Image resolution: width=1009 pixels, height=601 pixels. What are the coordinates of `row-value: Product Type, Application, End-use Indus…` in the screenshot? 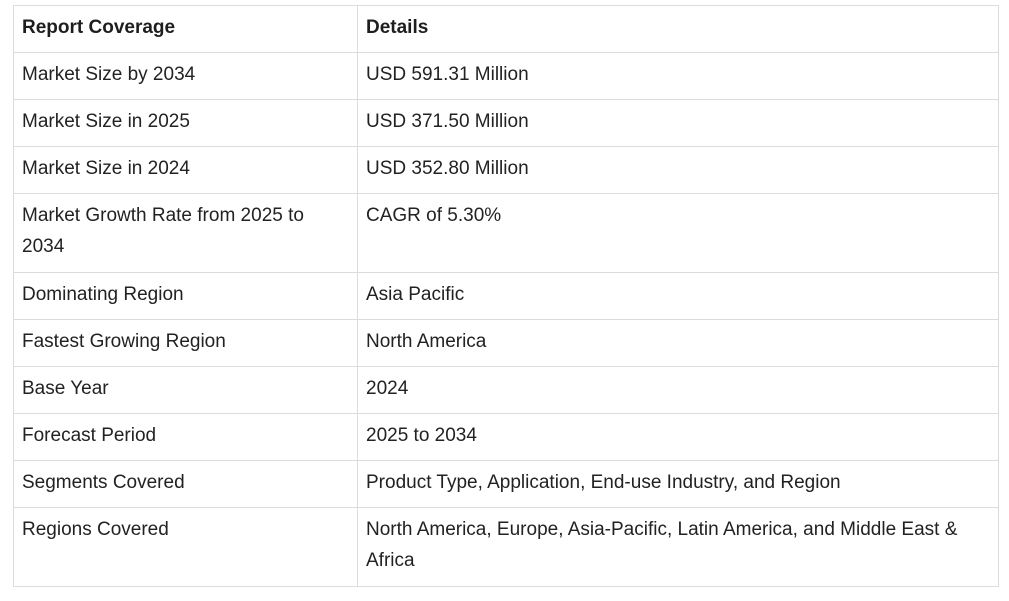 It's located at (678, 484).